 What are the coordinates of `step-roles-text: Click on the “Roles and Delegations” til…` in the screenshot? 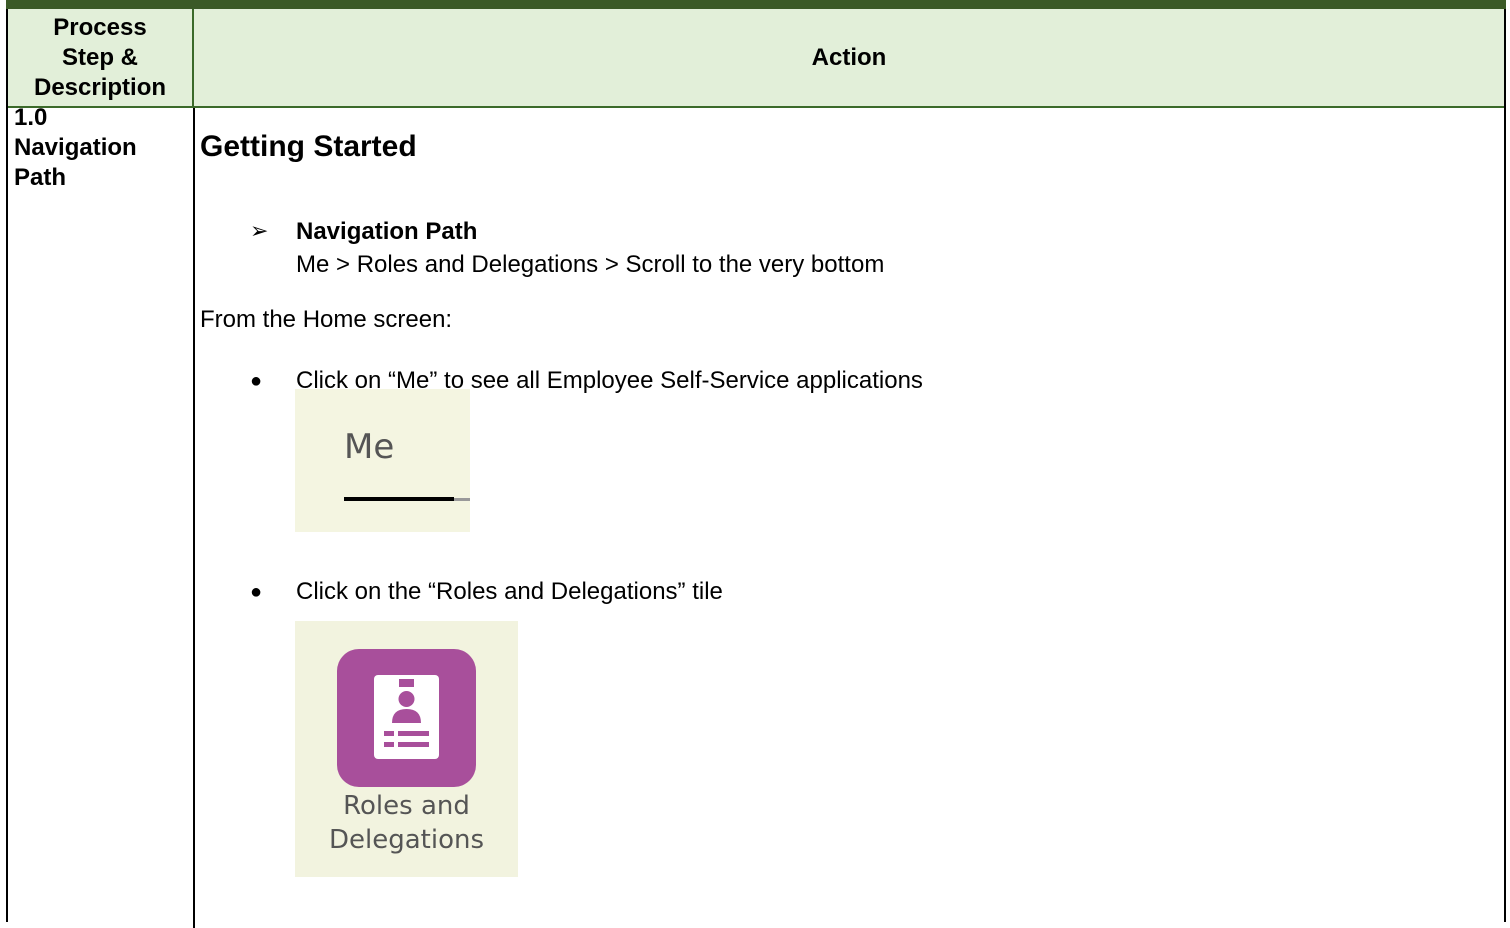 It's located at (509, 591).